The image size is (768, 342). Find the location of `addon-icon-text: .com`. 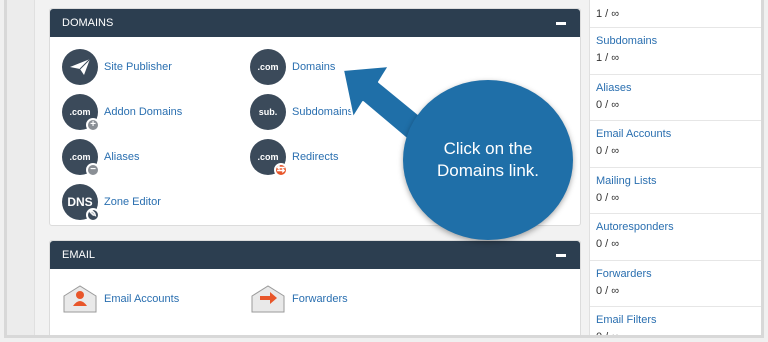

addon-icon-text: .com is located at coordinates (80, 112).